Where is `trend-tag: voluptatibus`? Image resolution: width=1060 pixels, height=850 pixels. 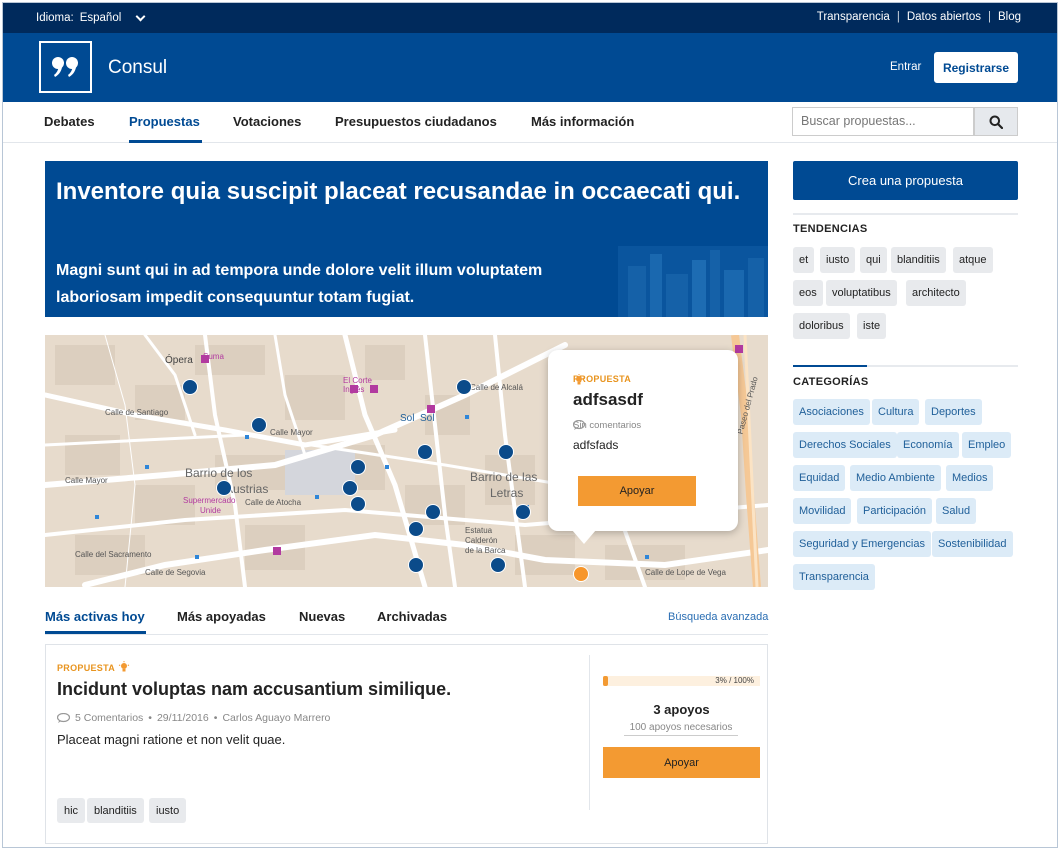
trend-tag: voluptatibus is located at coordinates (861, 293).